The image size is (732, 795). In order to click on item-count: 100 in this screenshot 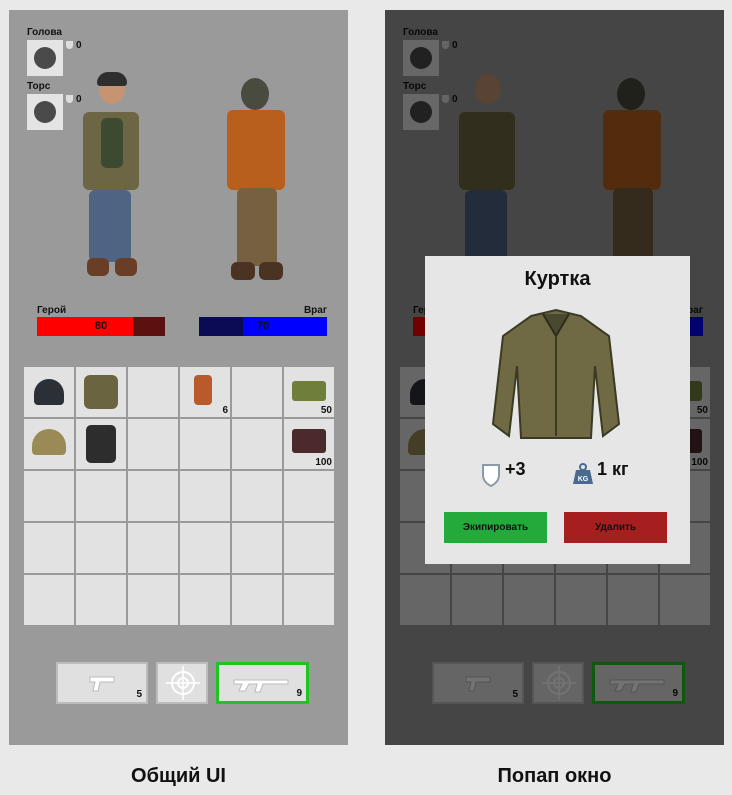, I will do `click(323, 462)`.